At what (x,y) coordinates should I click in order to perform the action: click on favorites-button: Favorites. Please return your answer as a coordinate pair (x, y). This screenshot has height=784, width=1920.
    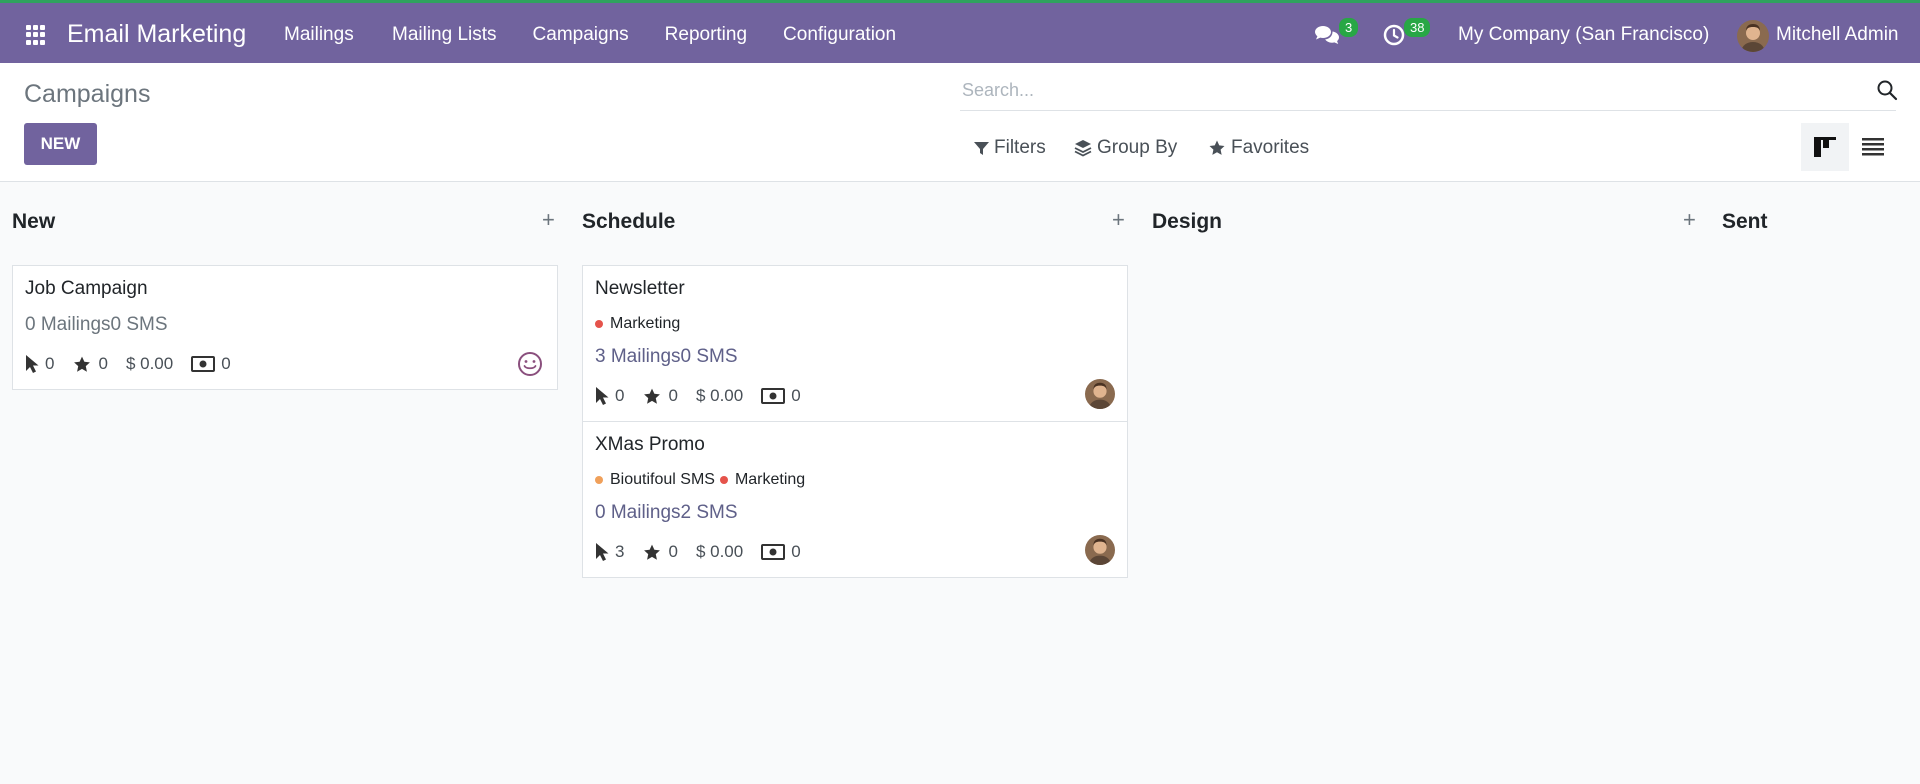
    Looking at the image, I should click on (1258, 148).